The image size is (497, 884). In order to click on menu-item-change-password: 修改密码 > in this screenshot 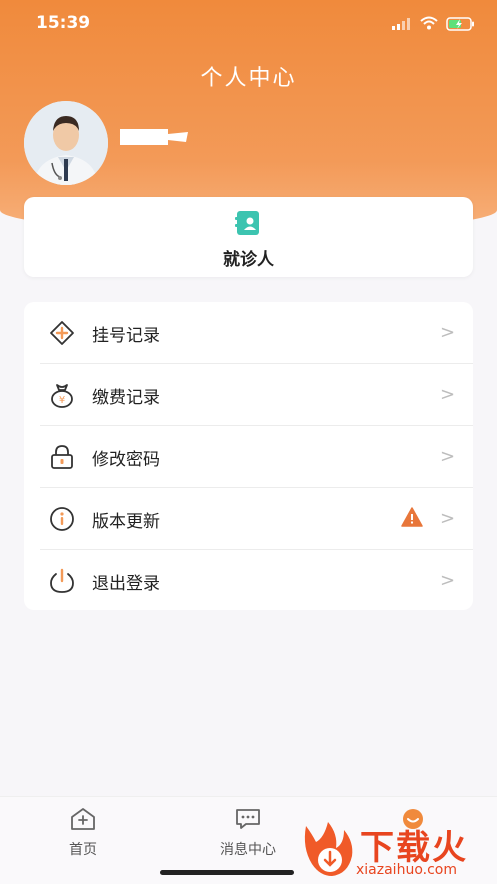, I will do `click(256, 457)`.